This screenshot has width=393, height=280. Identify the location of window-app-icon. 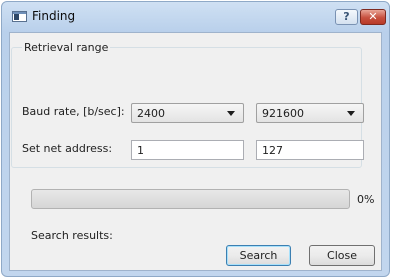
(19, 16).